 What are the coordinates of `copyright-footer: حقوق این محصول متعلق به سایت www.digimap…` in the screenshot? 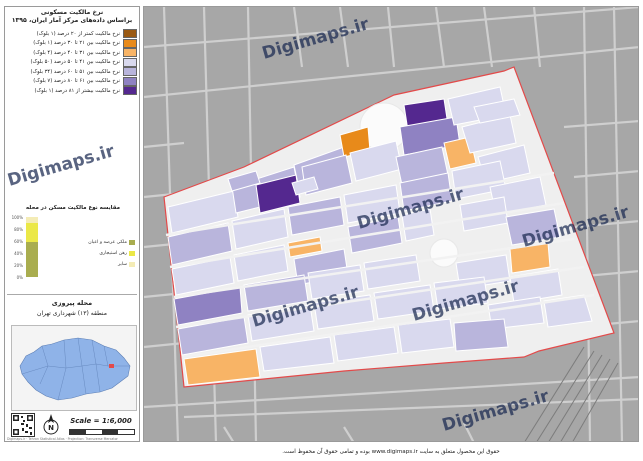 It's located at (391, 452).